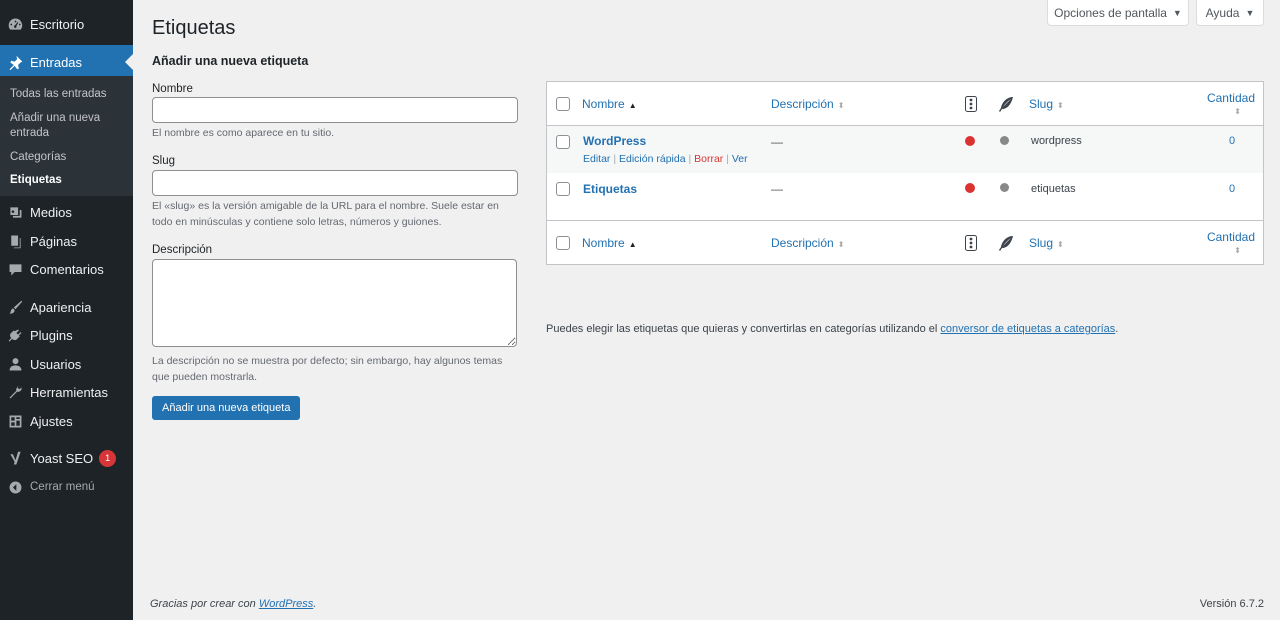 The image size is (1280, 620). What do you see at coordinates (596, 159) in the screenshot?
I see `edit-link: Editar` at bounding box center [596, 159].